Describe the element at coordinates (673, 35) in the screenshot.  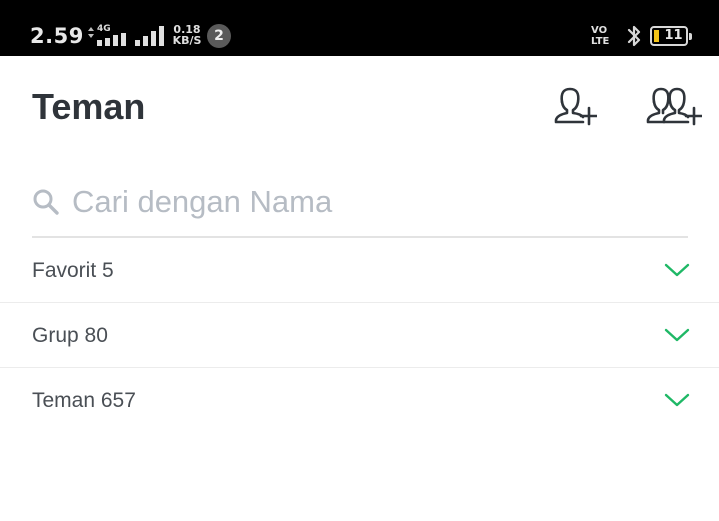
I see `battery-level: 11` at that location.